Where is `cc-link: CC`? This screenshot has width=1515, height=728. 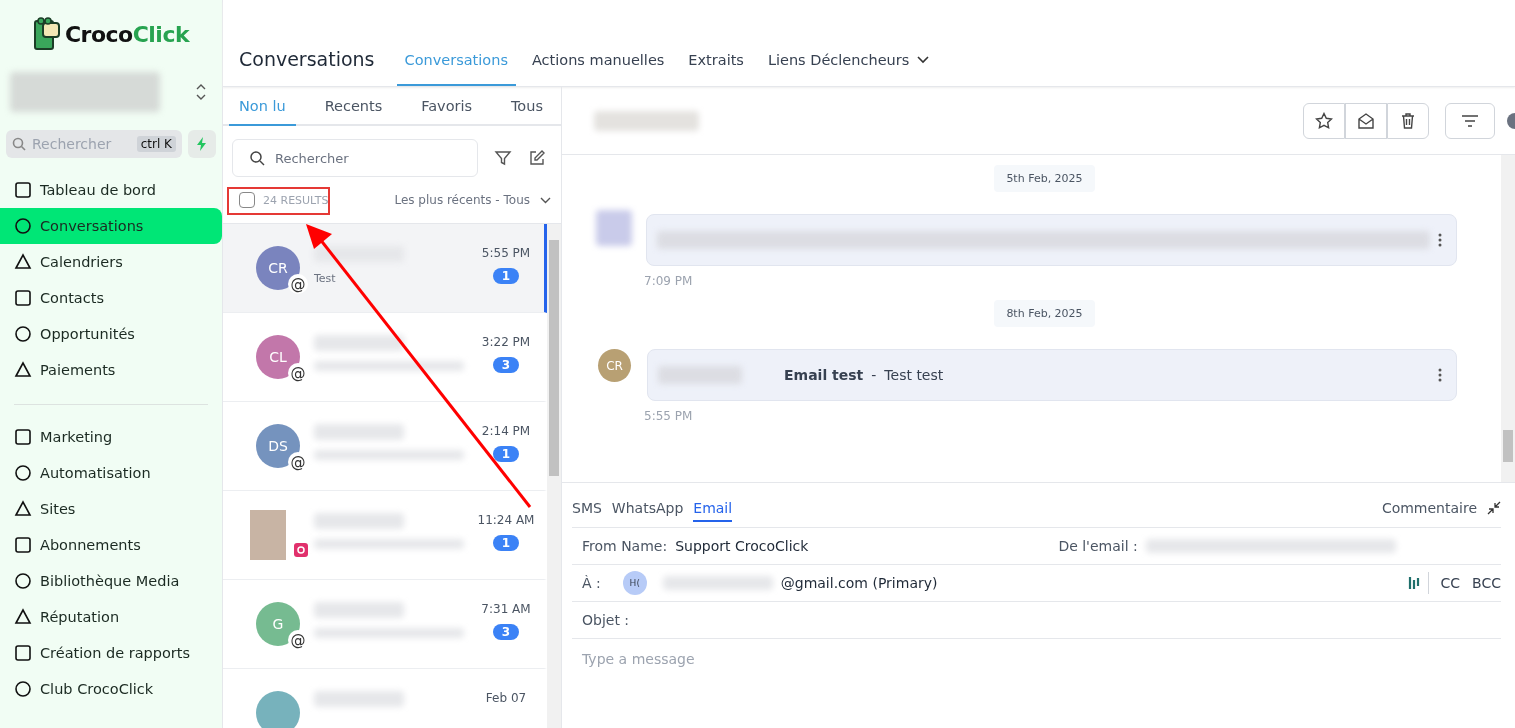
cc-link: CC is located at coordinates (1450, 583).